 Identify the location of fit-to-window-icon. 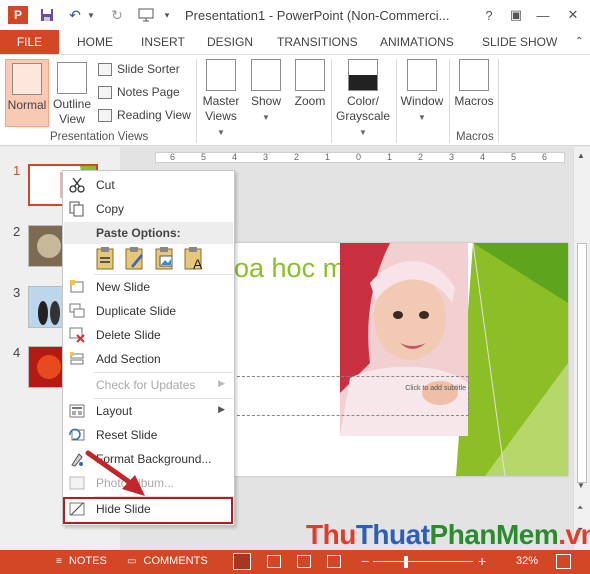
(563, 561).